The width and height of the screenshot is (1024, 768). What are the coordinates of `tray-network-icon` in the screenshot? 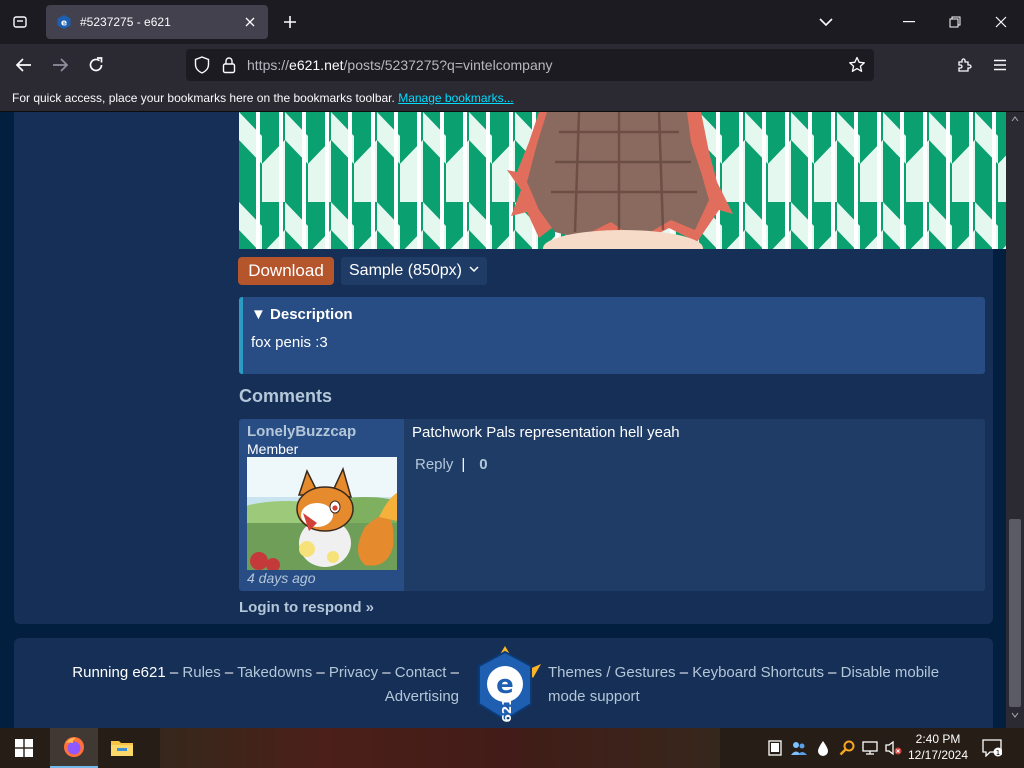 It's located at (871, 748).